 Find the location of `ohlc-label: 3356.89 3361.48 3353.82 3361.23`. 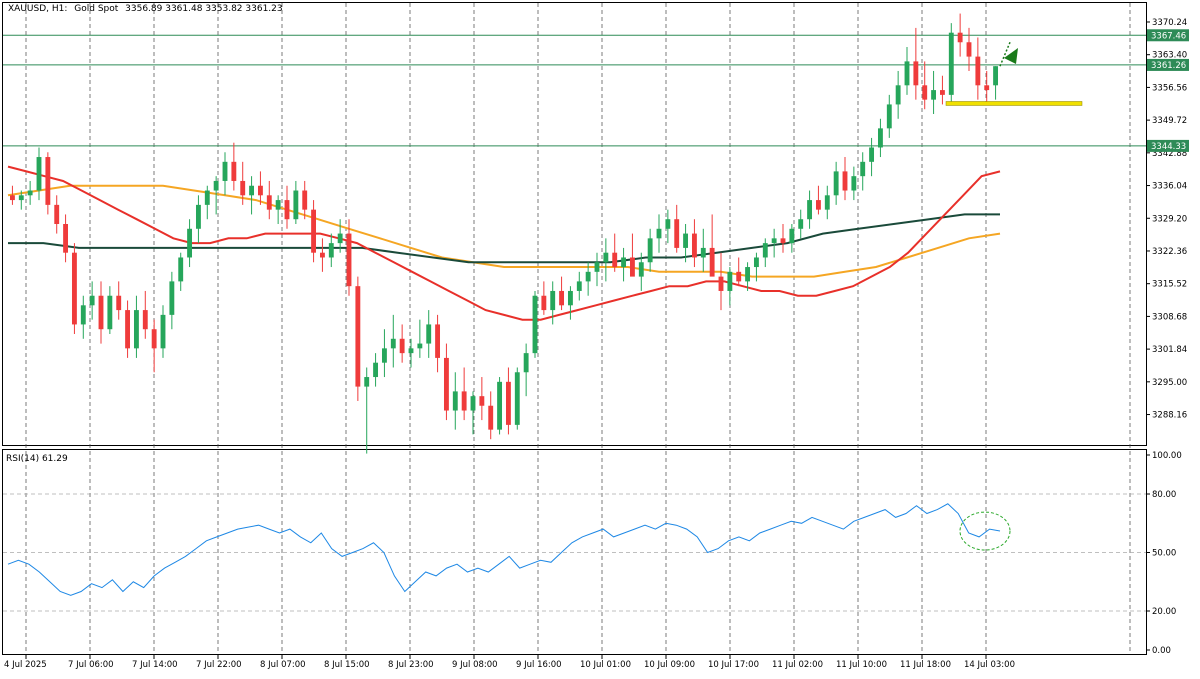

ohlc-label: 3356.89 3361.48 3353.82 3361.23 is located at coordinates (204, 9).